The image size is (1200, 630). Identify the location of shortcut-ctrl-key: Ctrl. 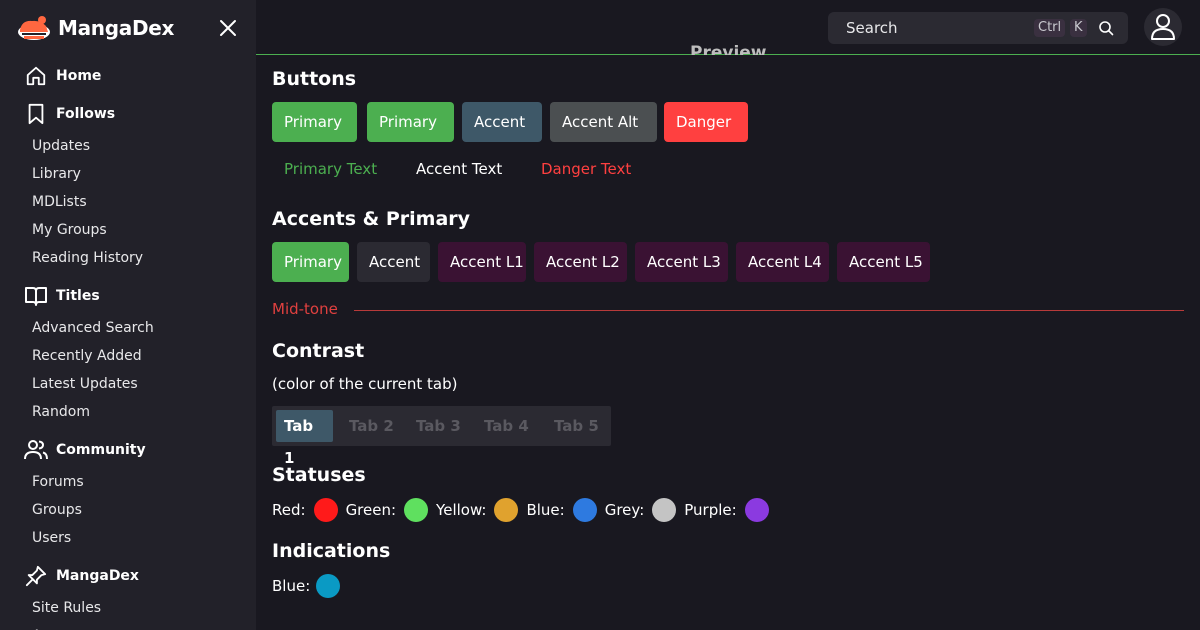
(1050, 28).